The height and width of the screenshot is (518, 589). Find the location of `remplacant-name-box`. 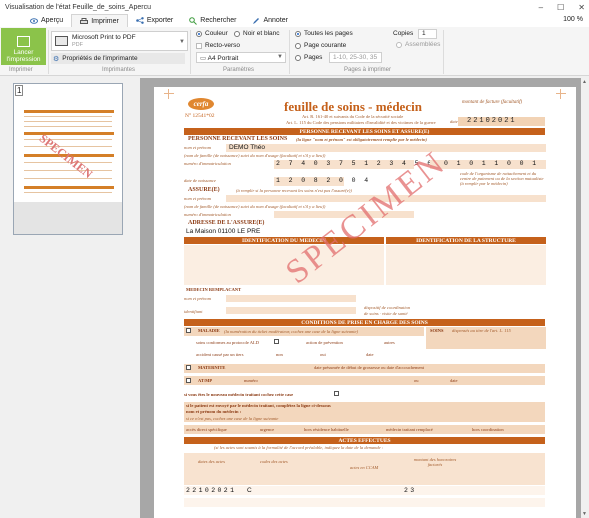

remplacant-name-box is located at coordinates (291, 298).